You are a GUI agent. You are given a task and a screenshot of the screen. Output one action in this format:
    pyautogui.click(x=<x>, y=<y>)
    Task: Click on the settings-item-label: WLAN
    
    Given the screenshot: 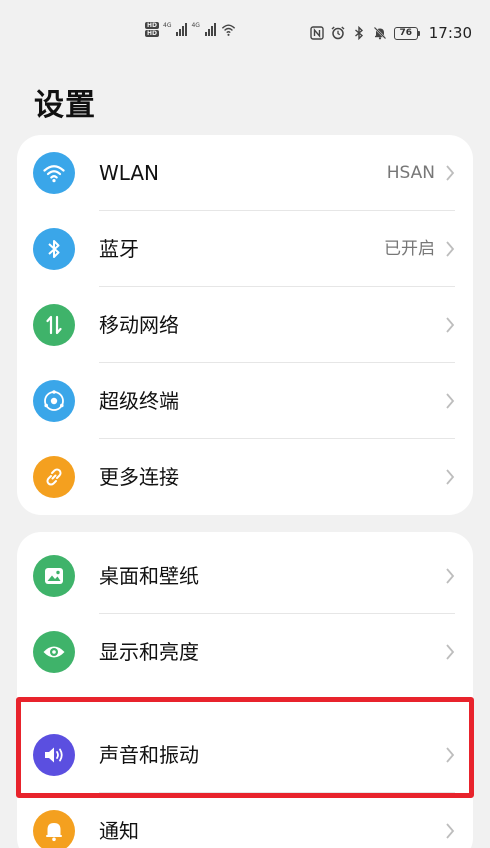 What is the action you would take?
    pyautogui.click(x=129, y=173)
    